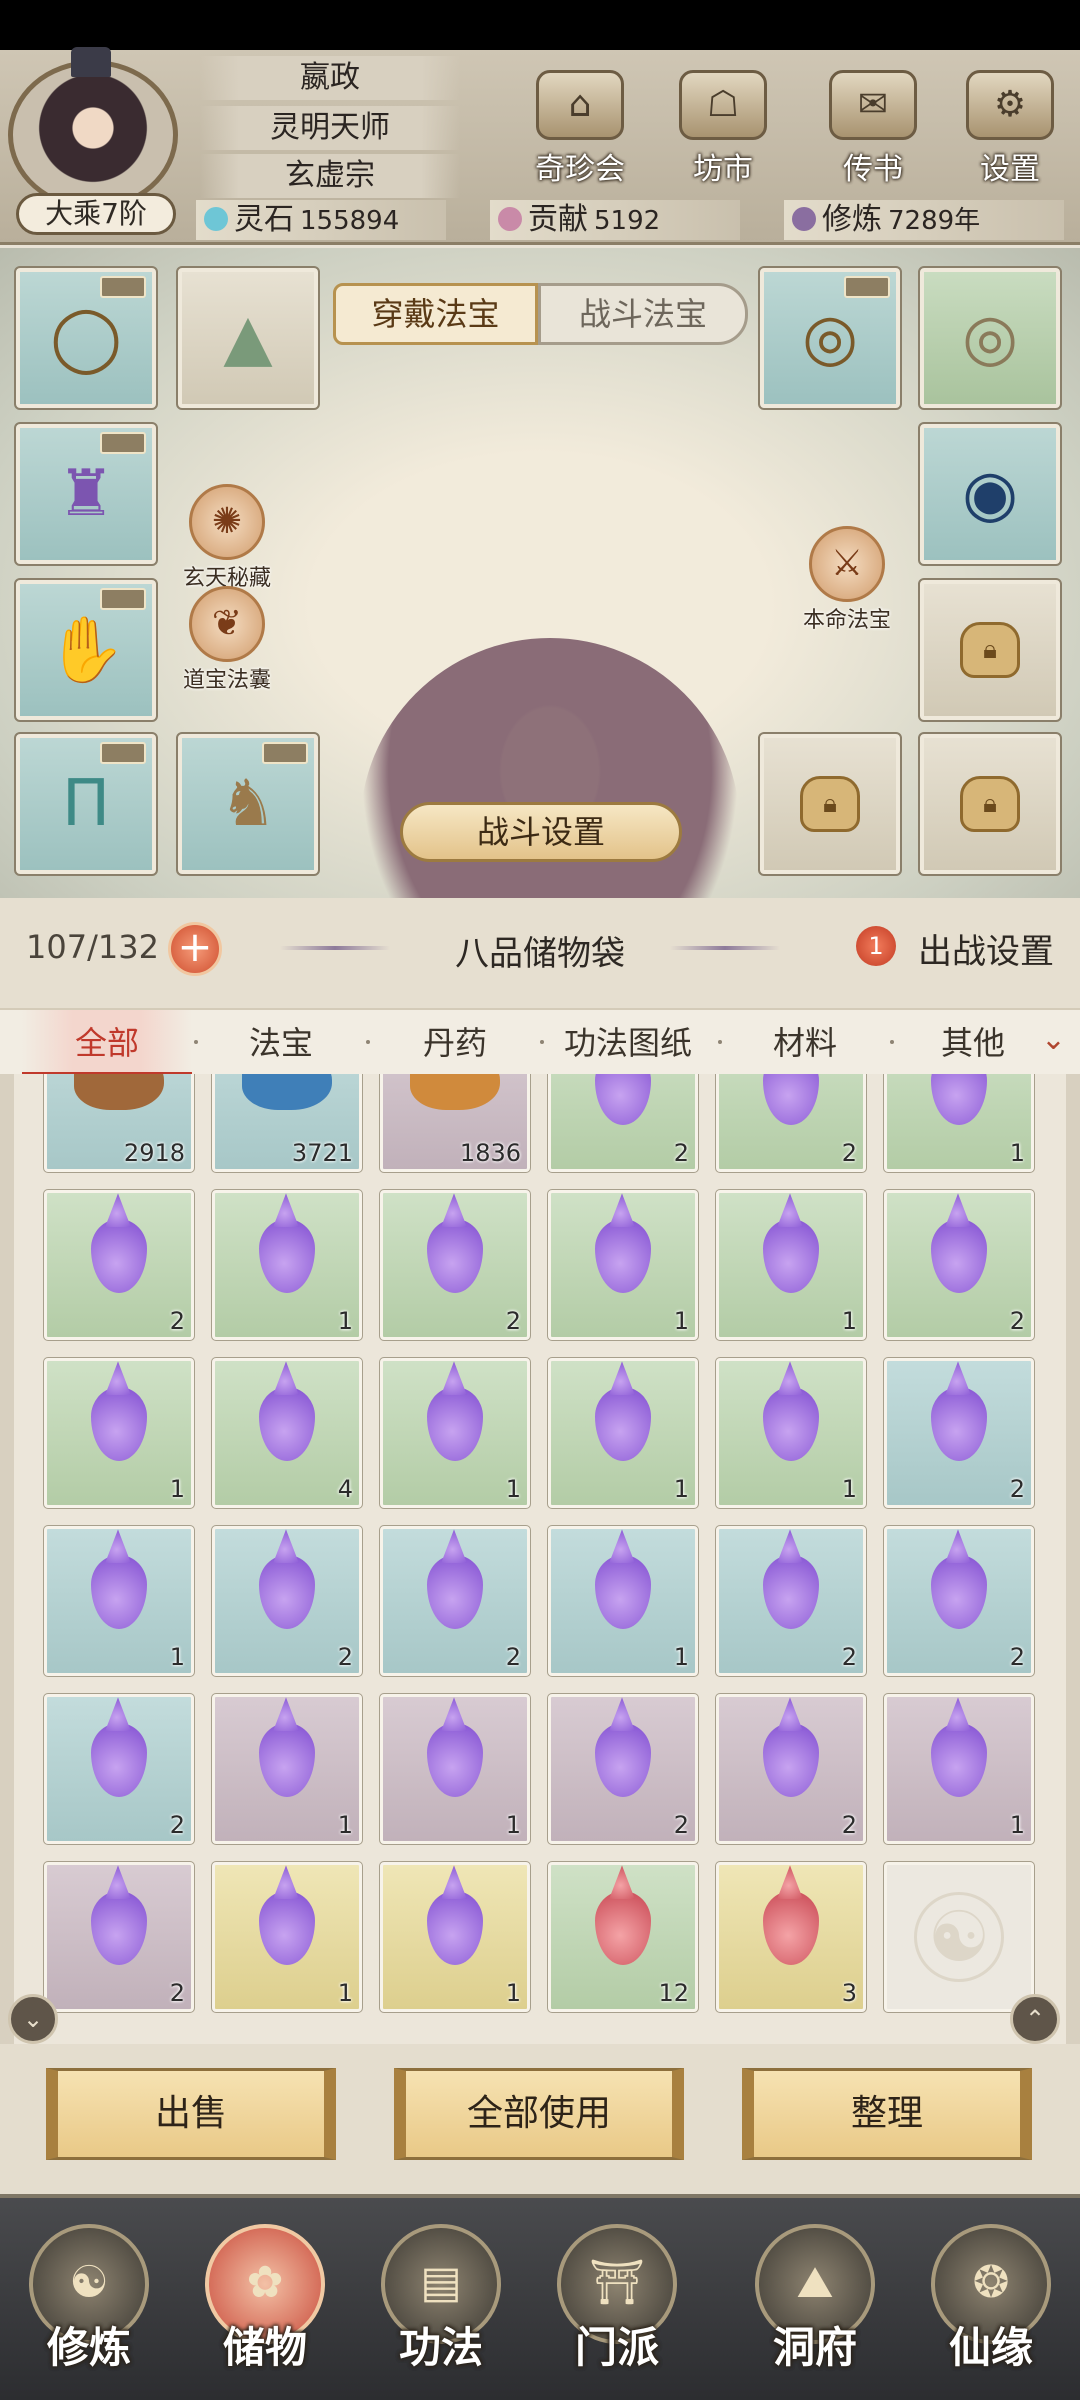  Describe the element at coordinates (455, 1123) in the screenshot. I see `inventory-item: 1836` at that location.